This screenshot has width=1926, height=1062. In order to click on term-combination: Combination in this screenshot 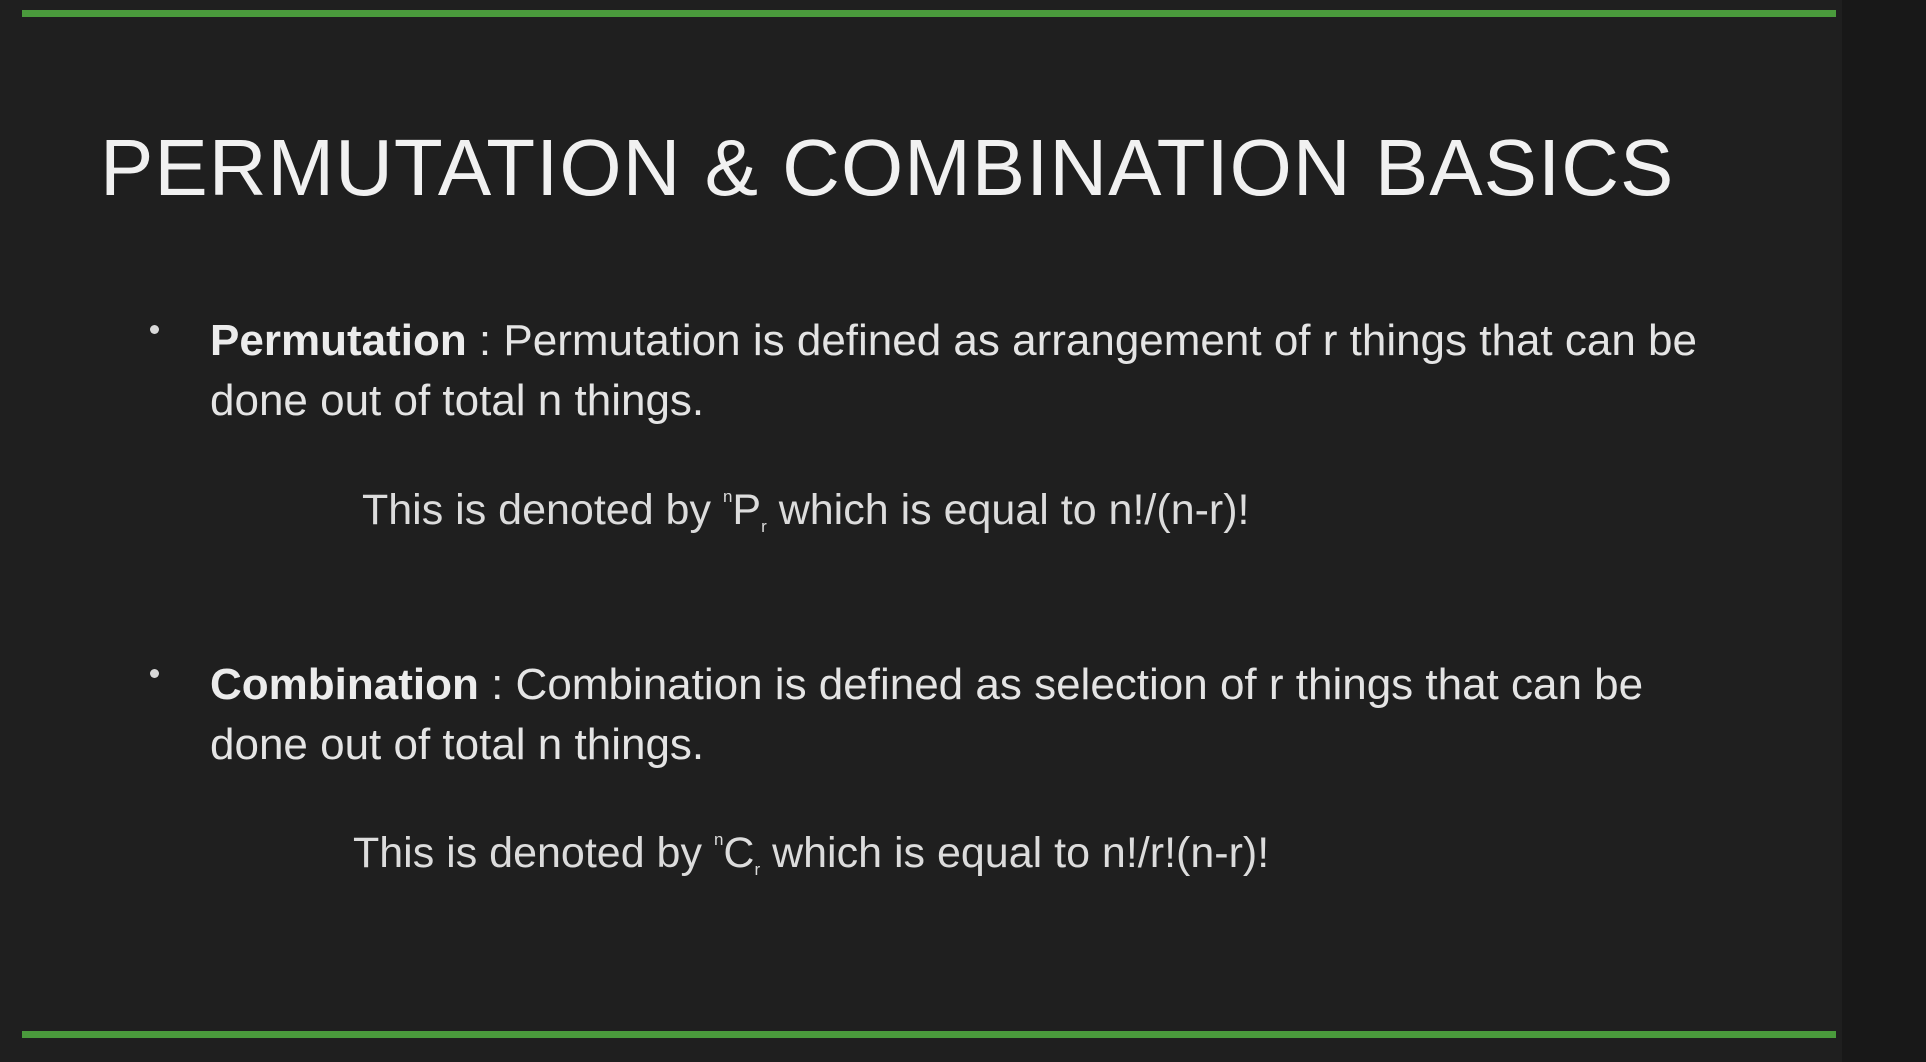, I will do `click(344, 684)`.